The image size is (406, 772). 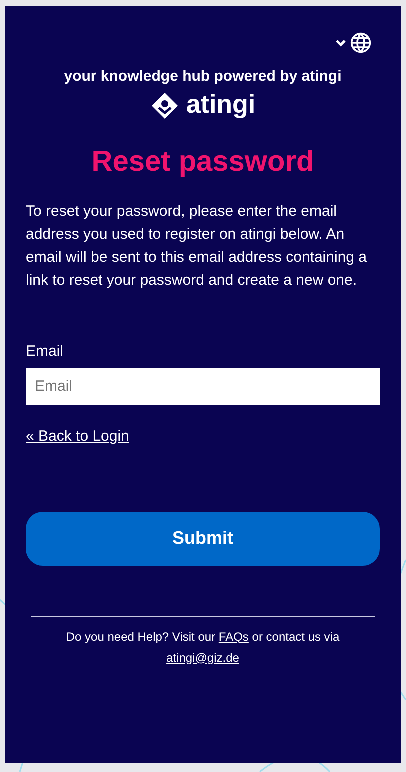 What do you see at coordinates (203, 77) in the screenshot?
I see `tagline: your knowledge hub powered by atingi` at bounding box center [203, 77].